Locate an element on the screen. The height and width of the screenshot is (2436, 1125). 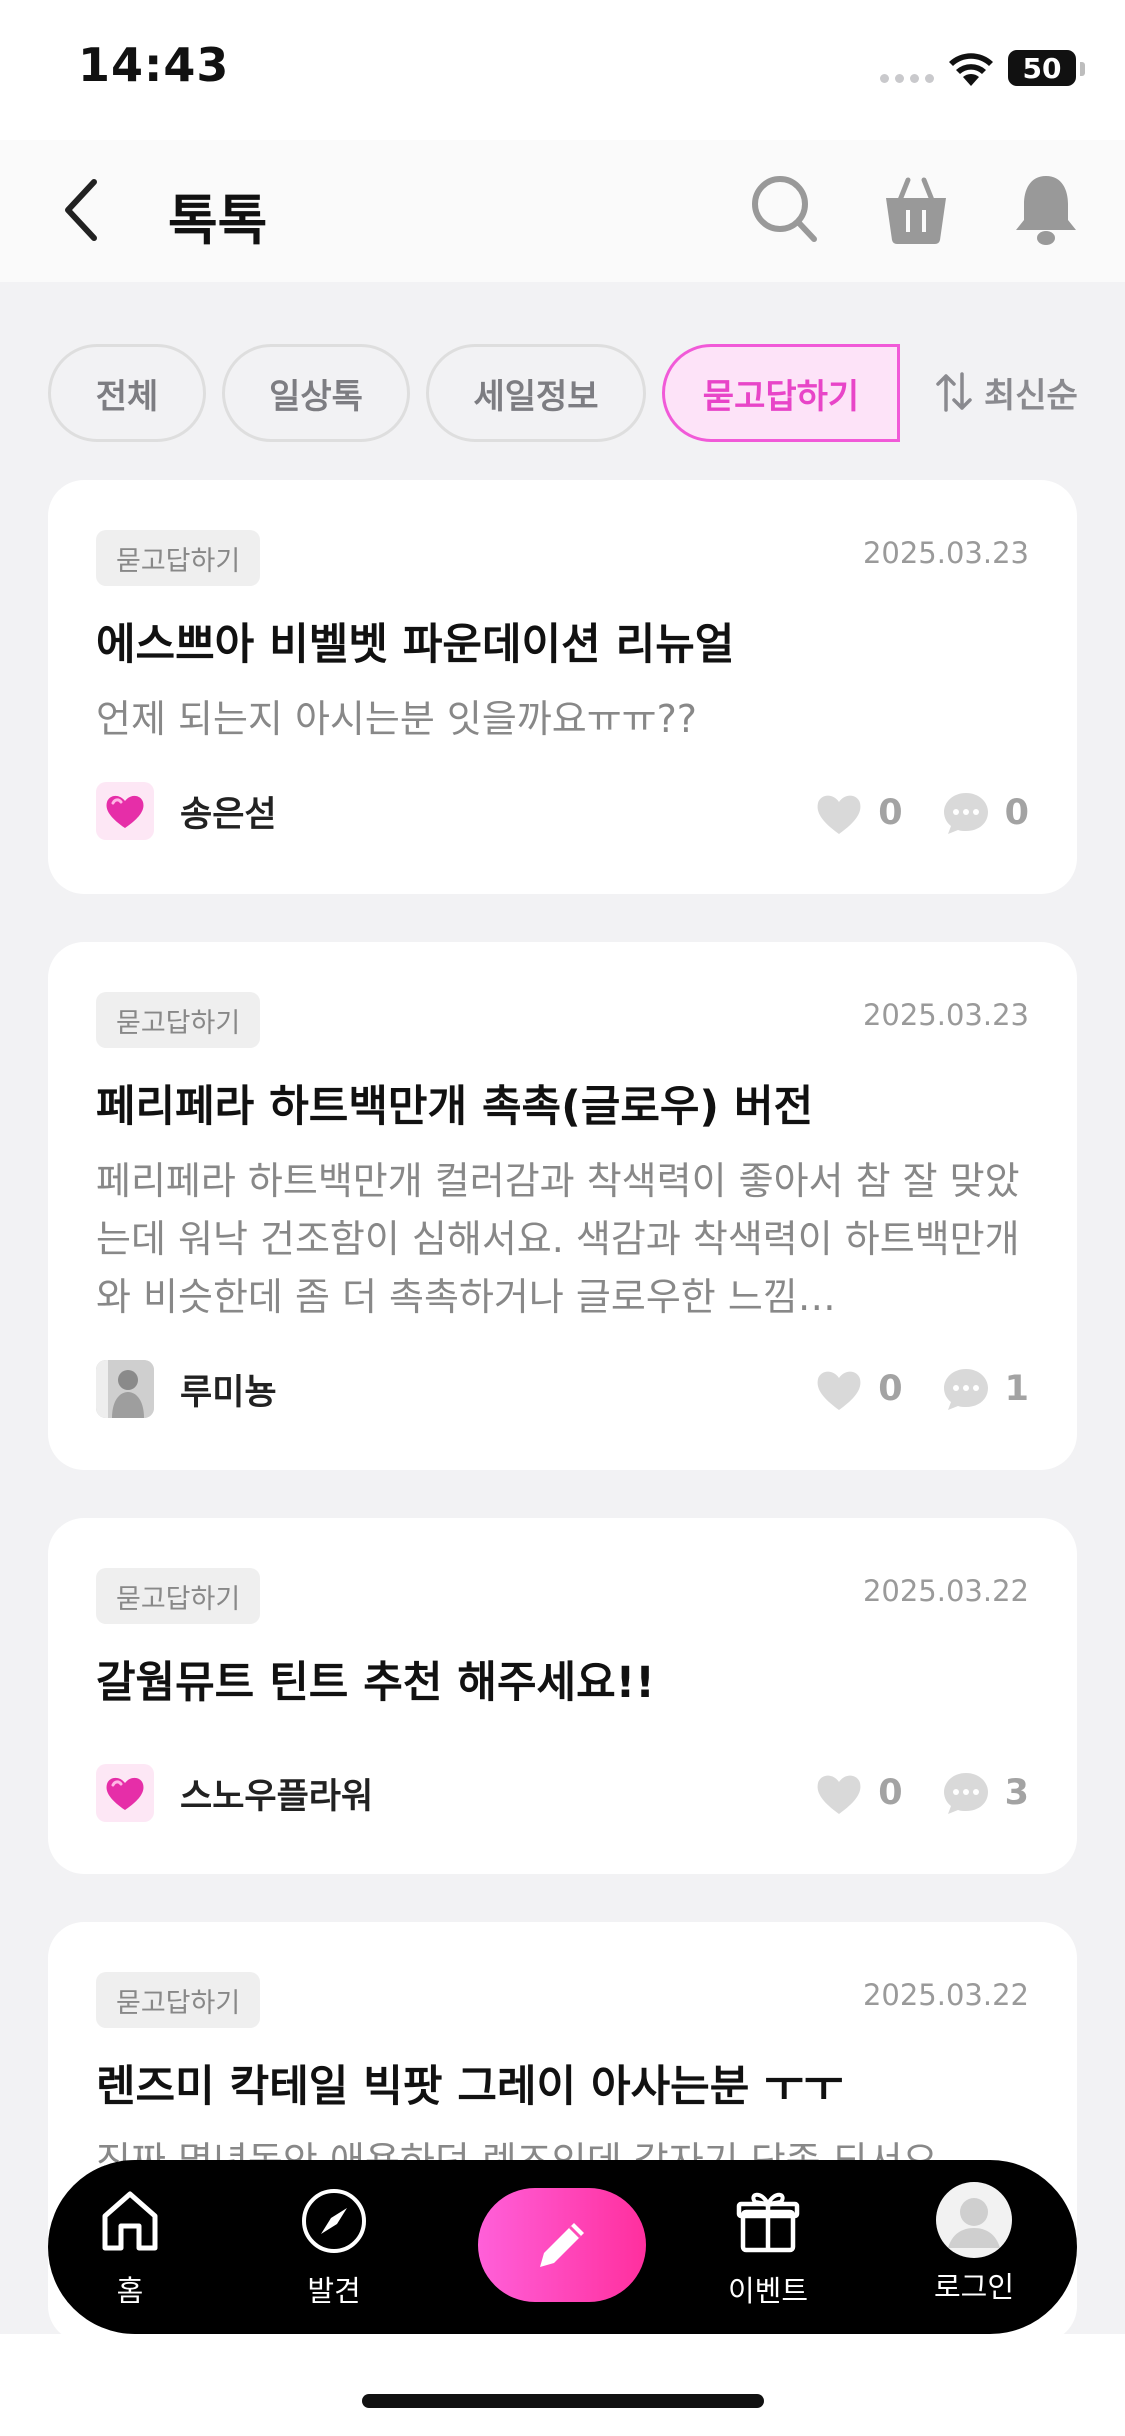
bell-icon is located at coordinates (1046, 209).